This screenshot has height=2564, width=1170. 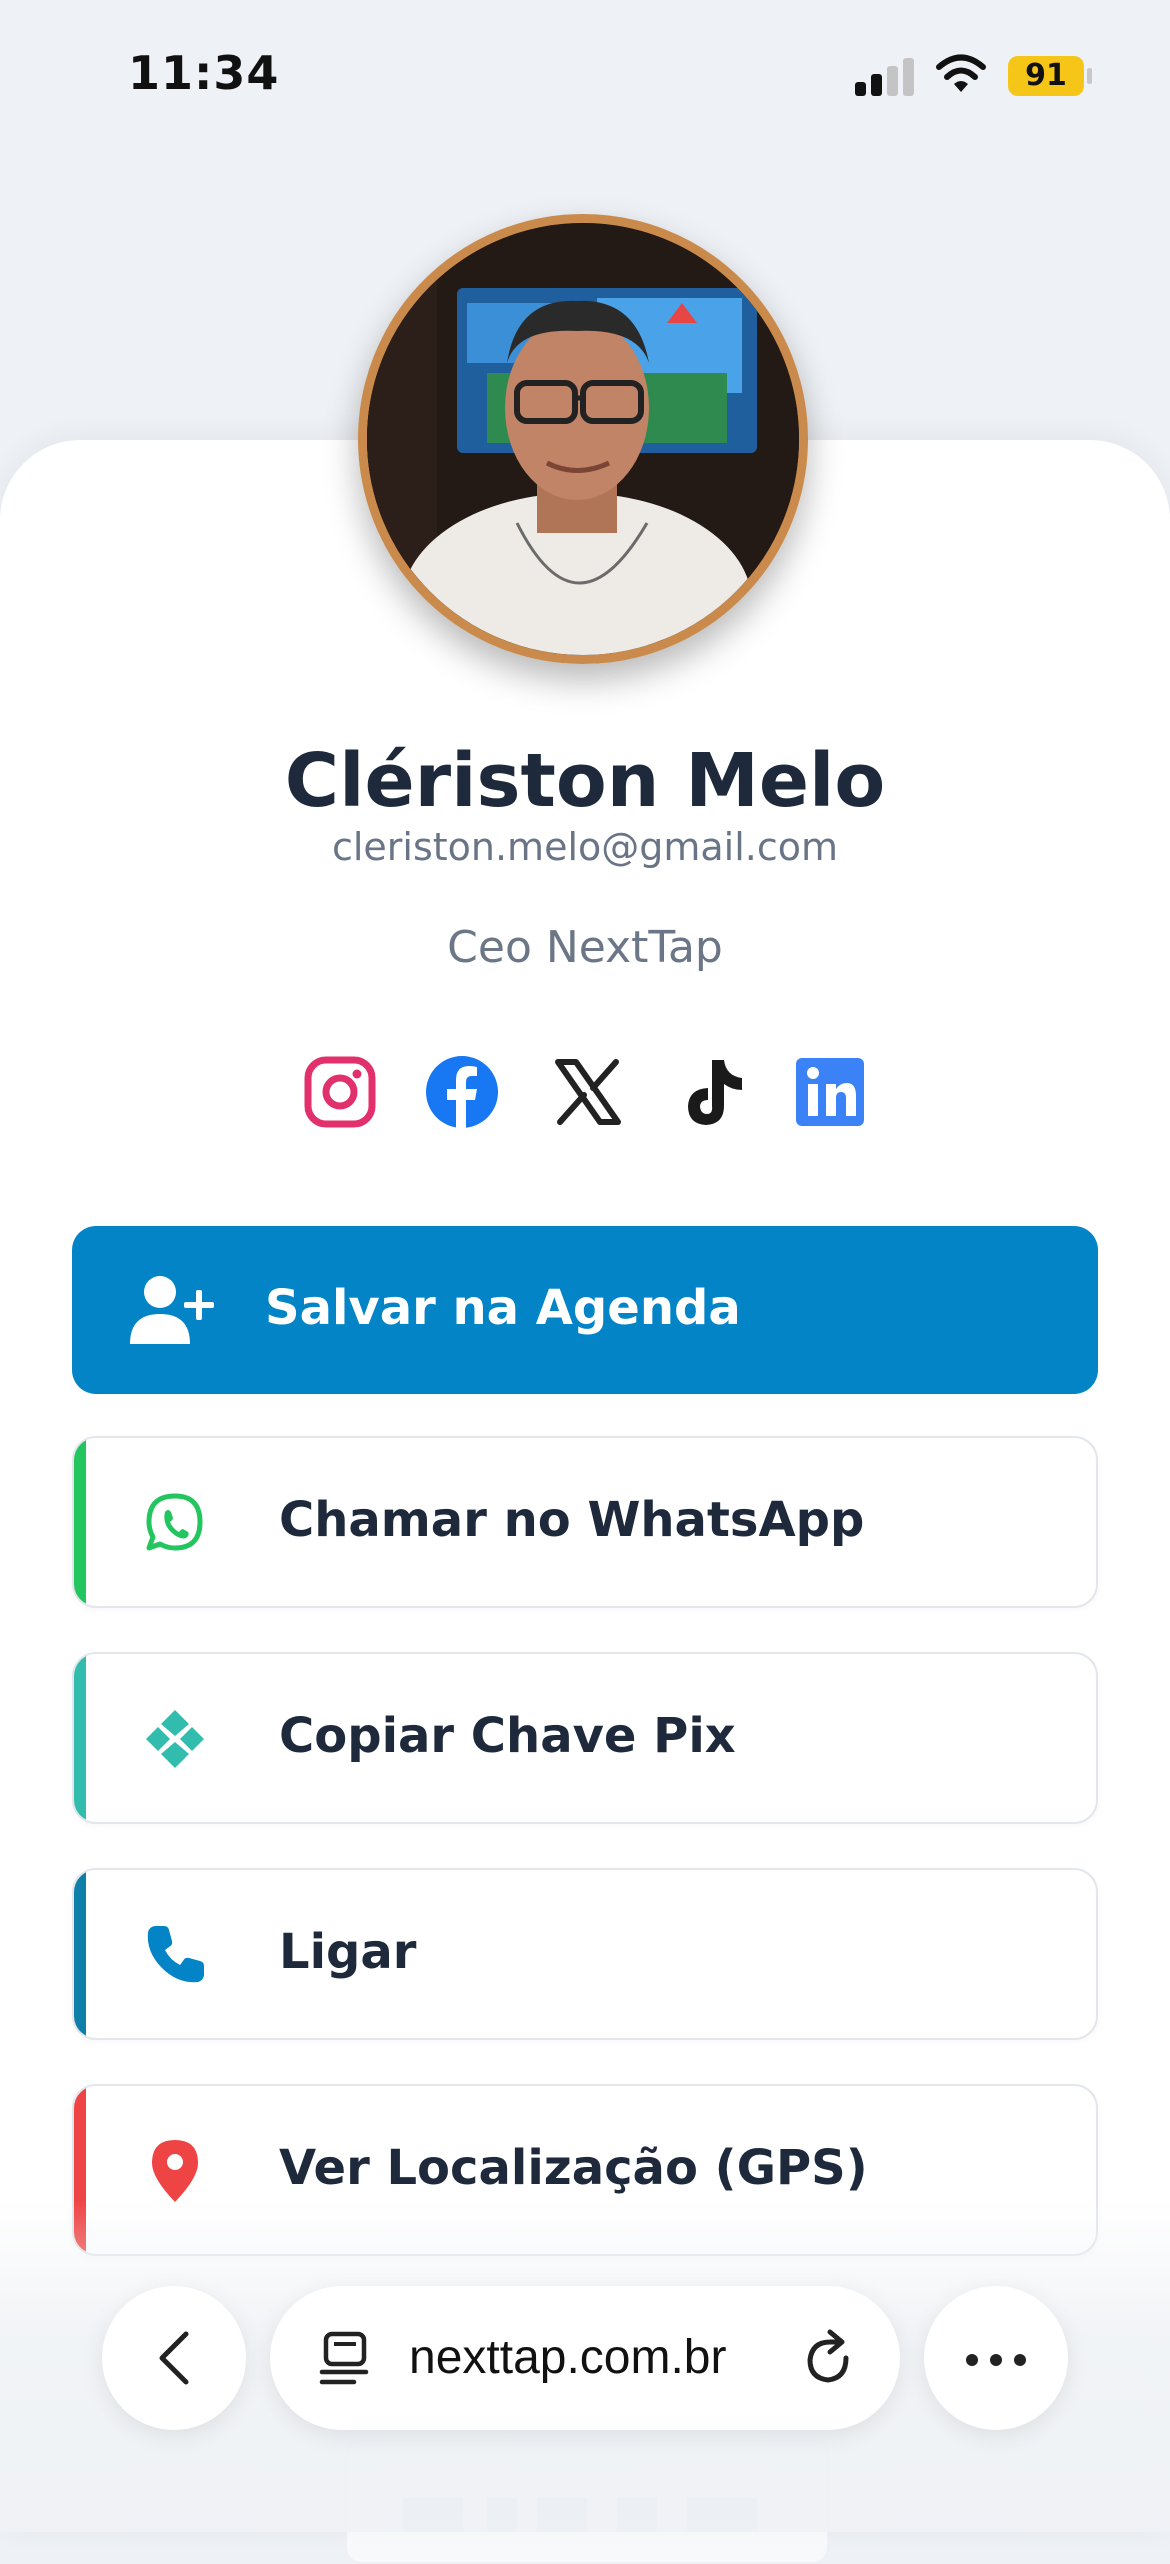 I want to click on chevron-left-icon, so click(x=174, y=2358).